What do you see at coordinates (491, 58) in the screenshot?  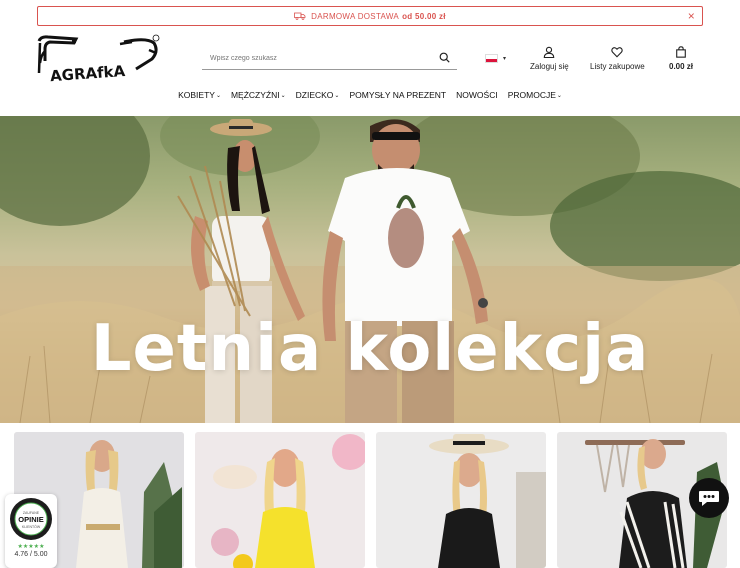 I see `pl-flag-icon` at bounding box center [491, 58].